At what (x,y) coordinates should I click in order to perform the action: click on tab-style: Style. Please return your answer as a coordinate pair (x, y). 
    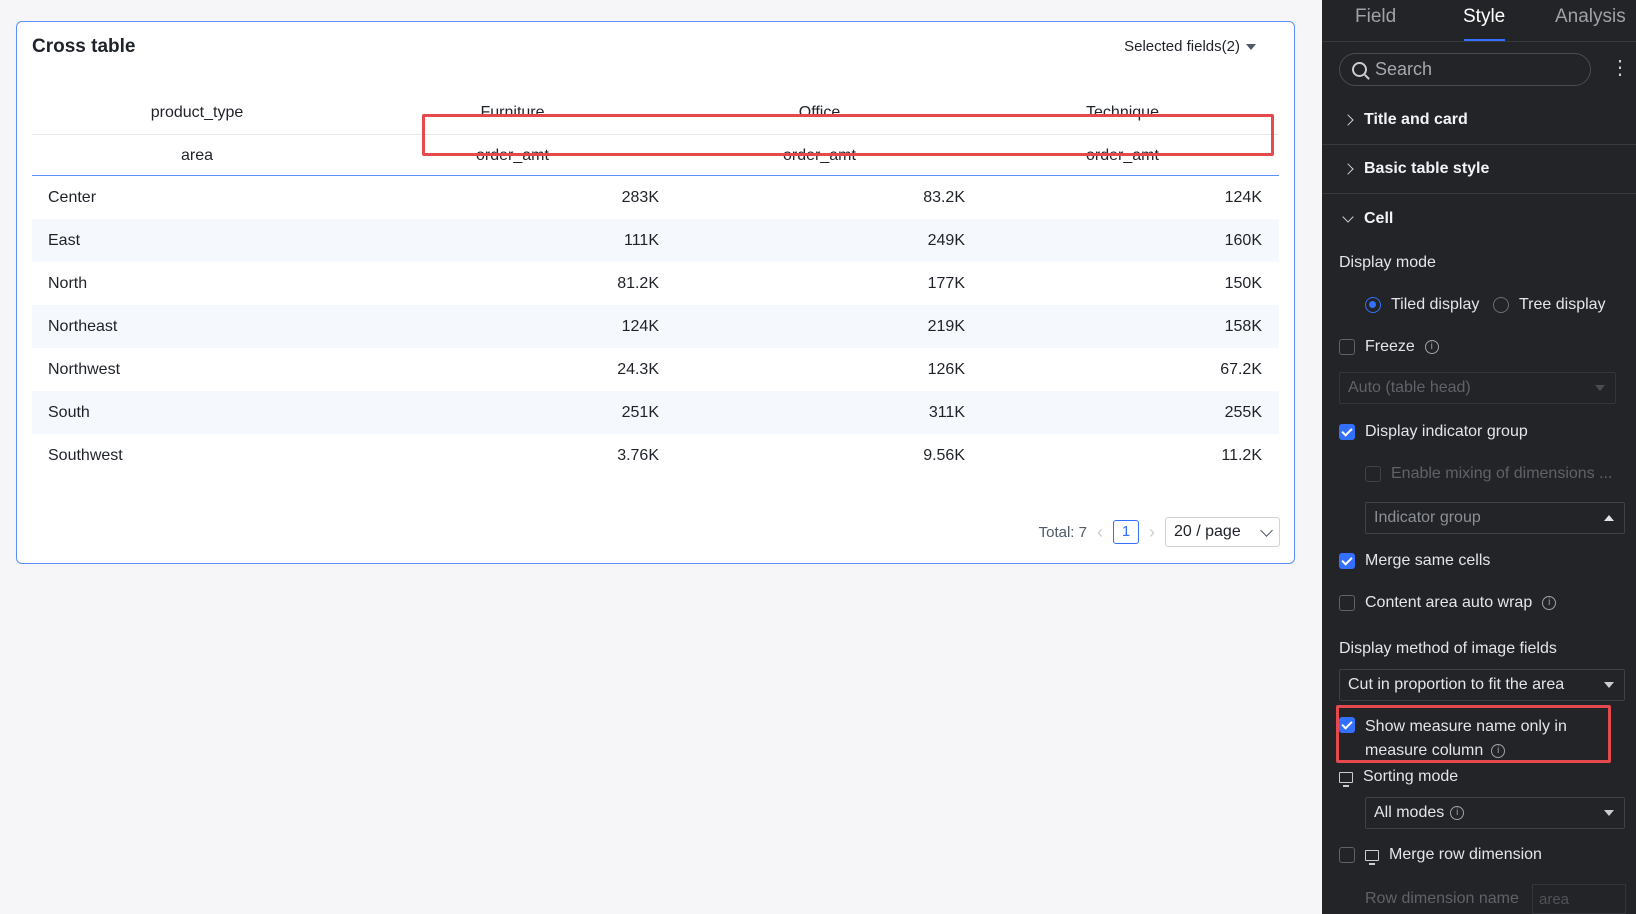
    Looking at the image, I should click on (1484, 17).